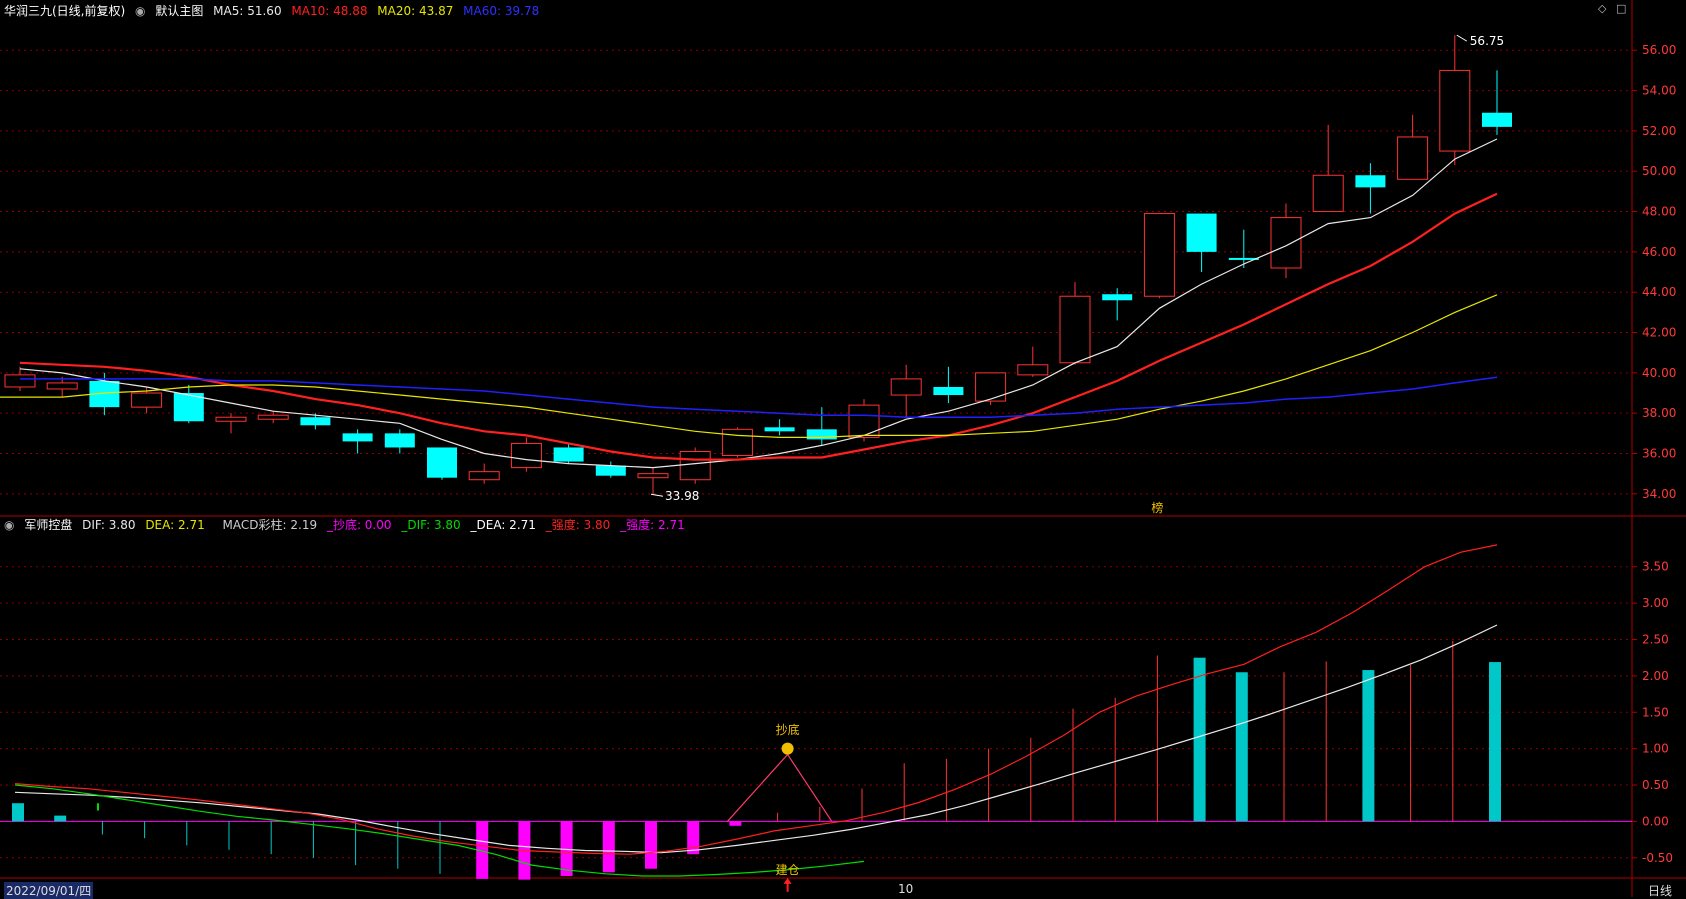 This screenshot has height=899, width=1686. What do you see at coordinates (1655, 712) in the screenshot?
I see `indicator-tick-label: 1.50` at bounding box center [1655, 712].